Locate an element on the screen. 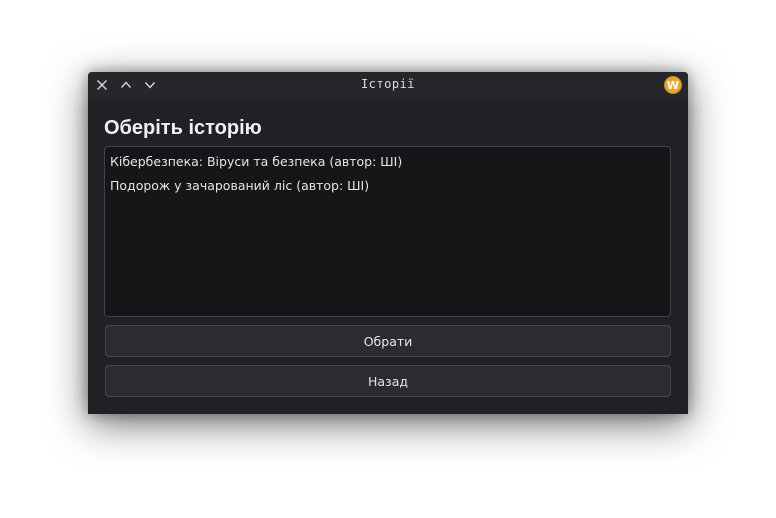 This screenshot has width=776, height=518. page-title: Оберіть історію is located at coordinates (183, 128).